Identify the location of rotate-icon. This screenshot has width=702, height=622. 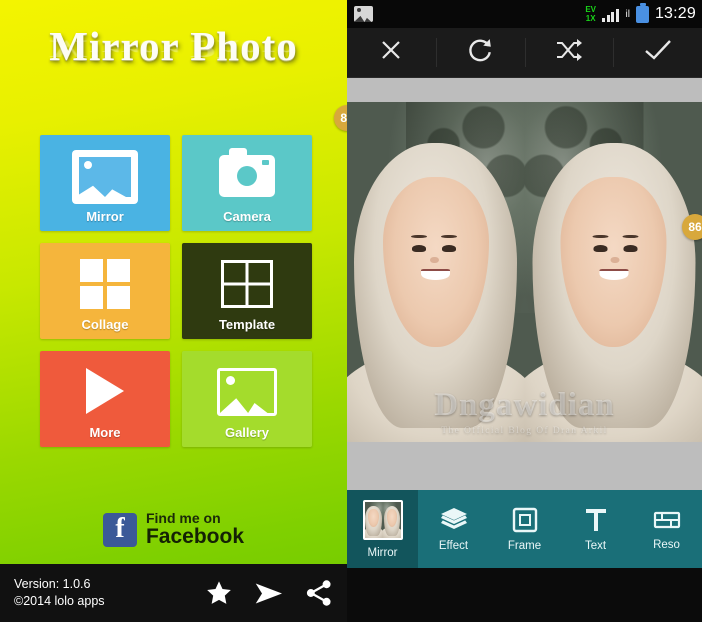
(480, 52).